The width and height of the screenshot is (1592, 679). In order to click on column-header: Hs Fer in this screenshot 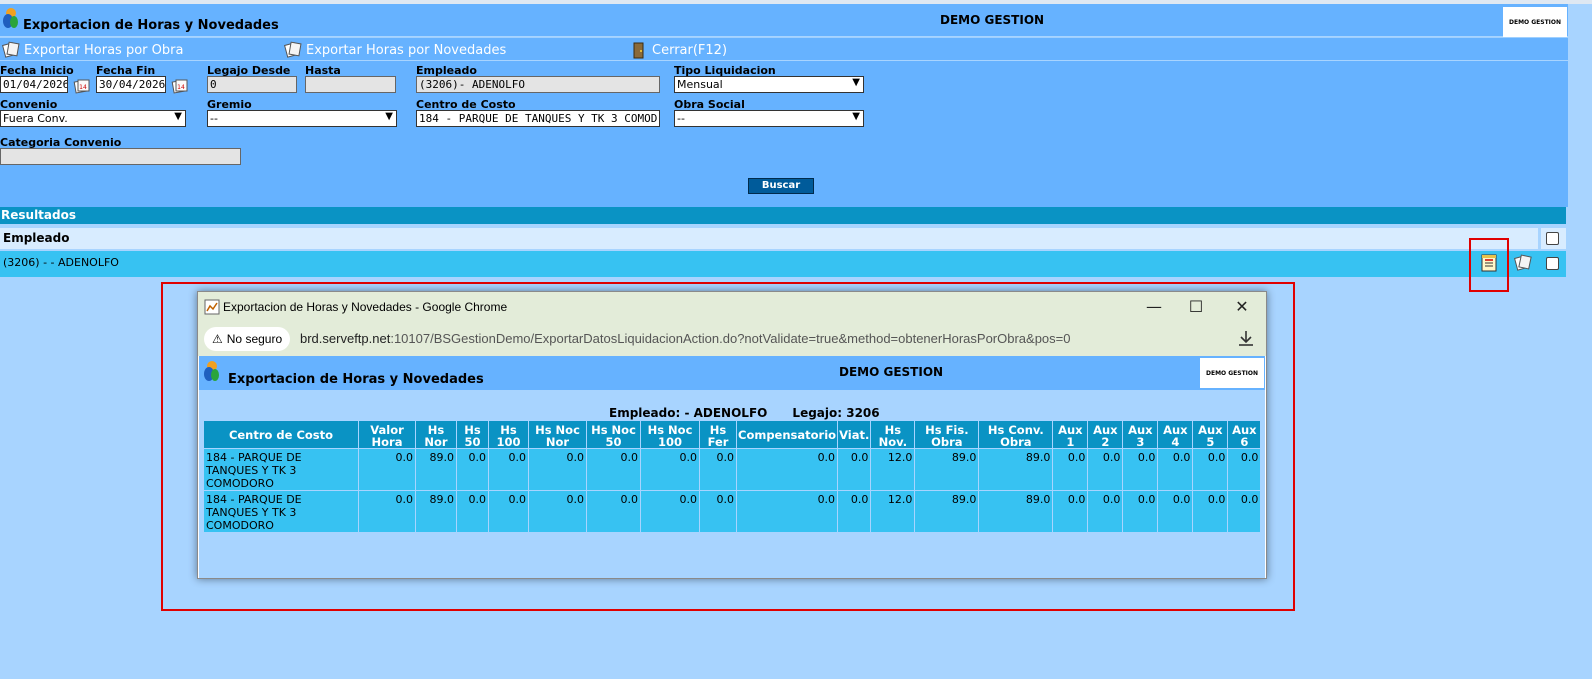, I will do `click(718, 434)`.